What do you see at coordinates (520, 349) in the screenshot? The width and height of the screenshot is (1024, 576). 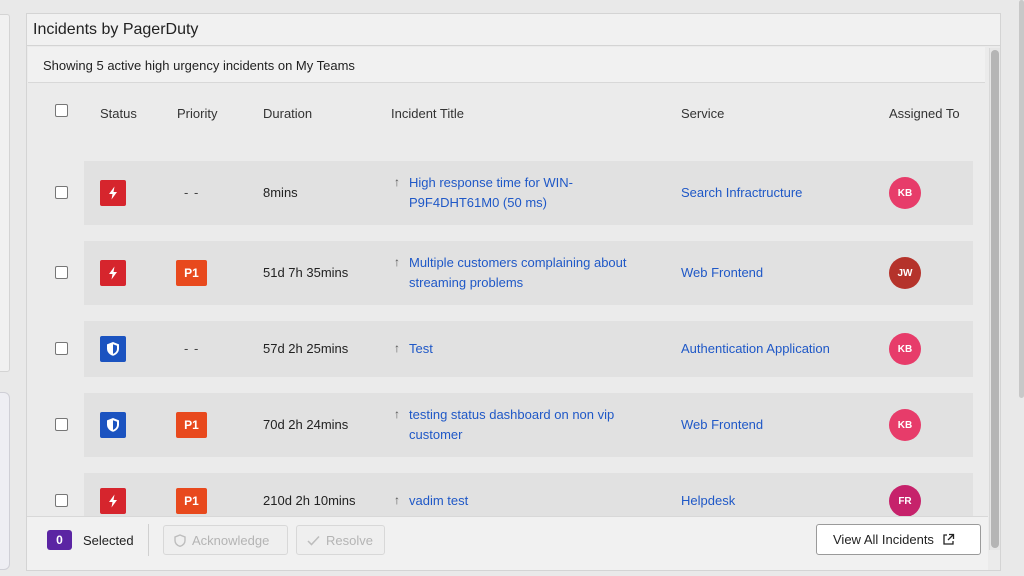 I see `incident-title-link: Test` at bounding box center [520, 349].